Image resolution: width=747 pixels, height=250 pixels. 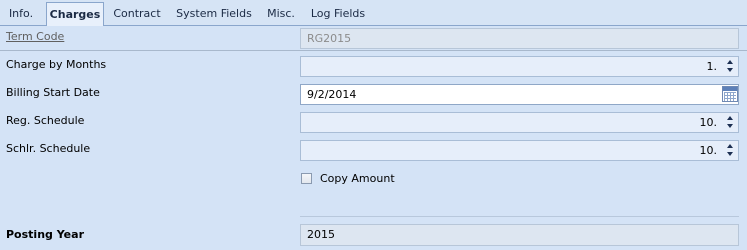 I want to click on reg-schedule-value: 10., so click(x=708, y=122).